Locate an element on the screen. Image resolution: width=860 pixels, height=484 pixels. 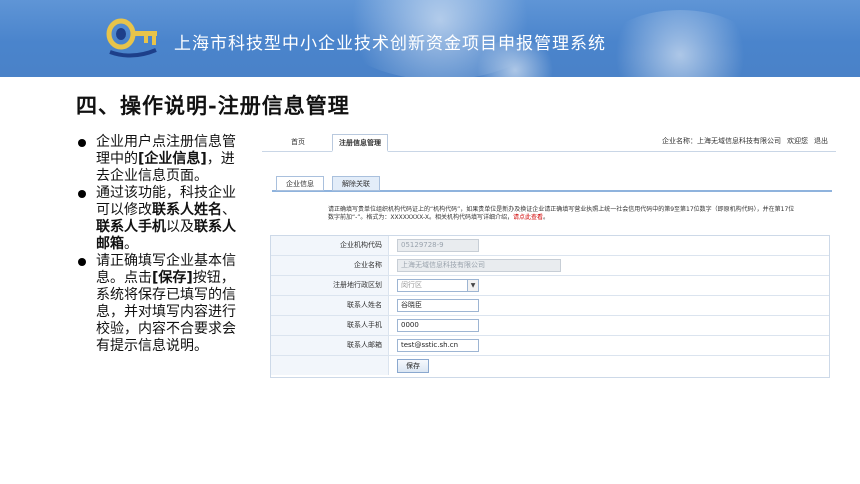
system-title: 上海市科技型中小企业技术创新资金项目申报管理系统 is located at coordinates (390, 44).